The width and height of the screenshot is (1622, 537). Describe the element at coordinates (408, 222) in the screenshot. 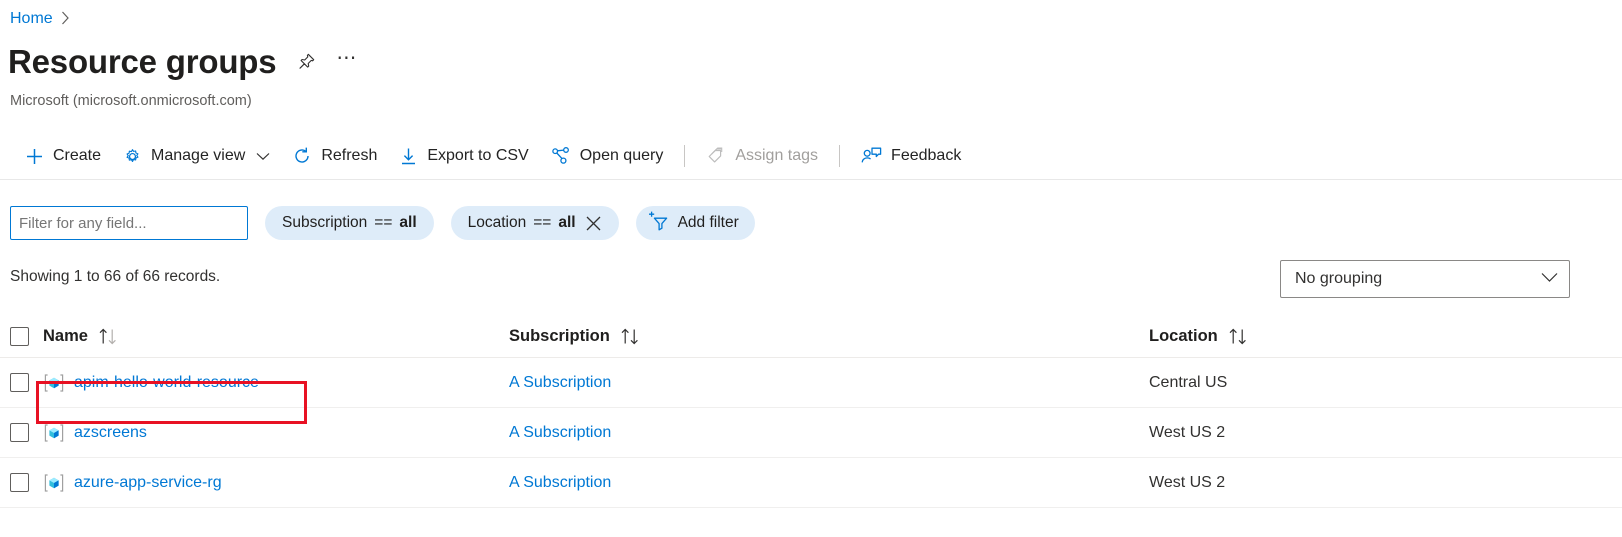

I see `filter-subscription-value: all` at that location.